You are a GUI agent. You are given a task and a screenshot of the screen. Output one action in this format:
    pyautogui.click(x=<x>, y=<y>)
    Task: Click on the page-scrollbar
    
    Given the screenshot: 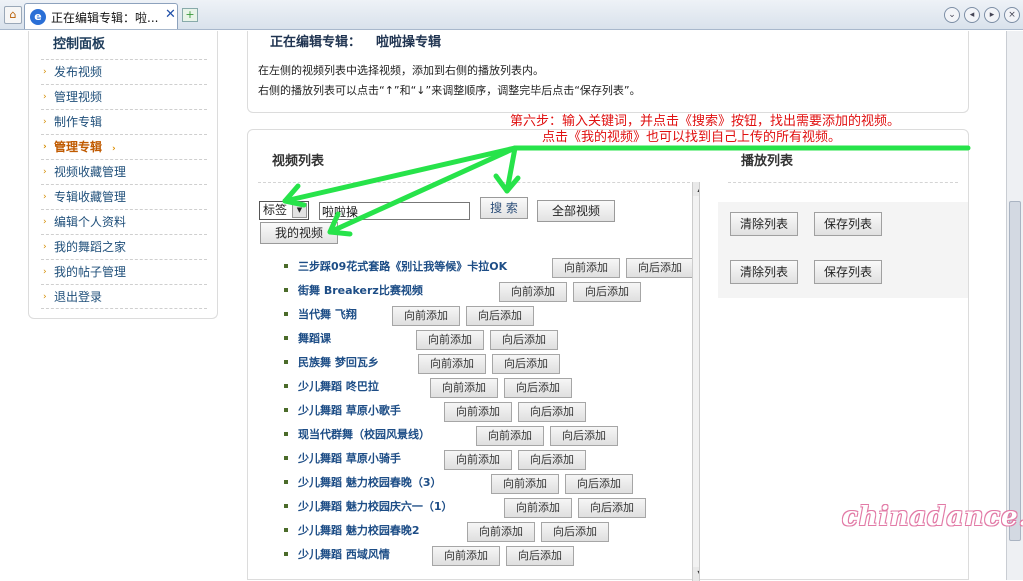 What is the action you would take?
    pyautogui.click(x=1014, y=305)
    